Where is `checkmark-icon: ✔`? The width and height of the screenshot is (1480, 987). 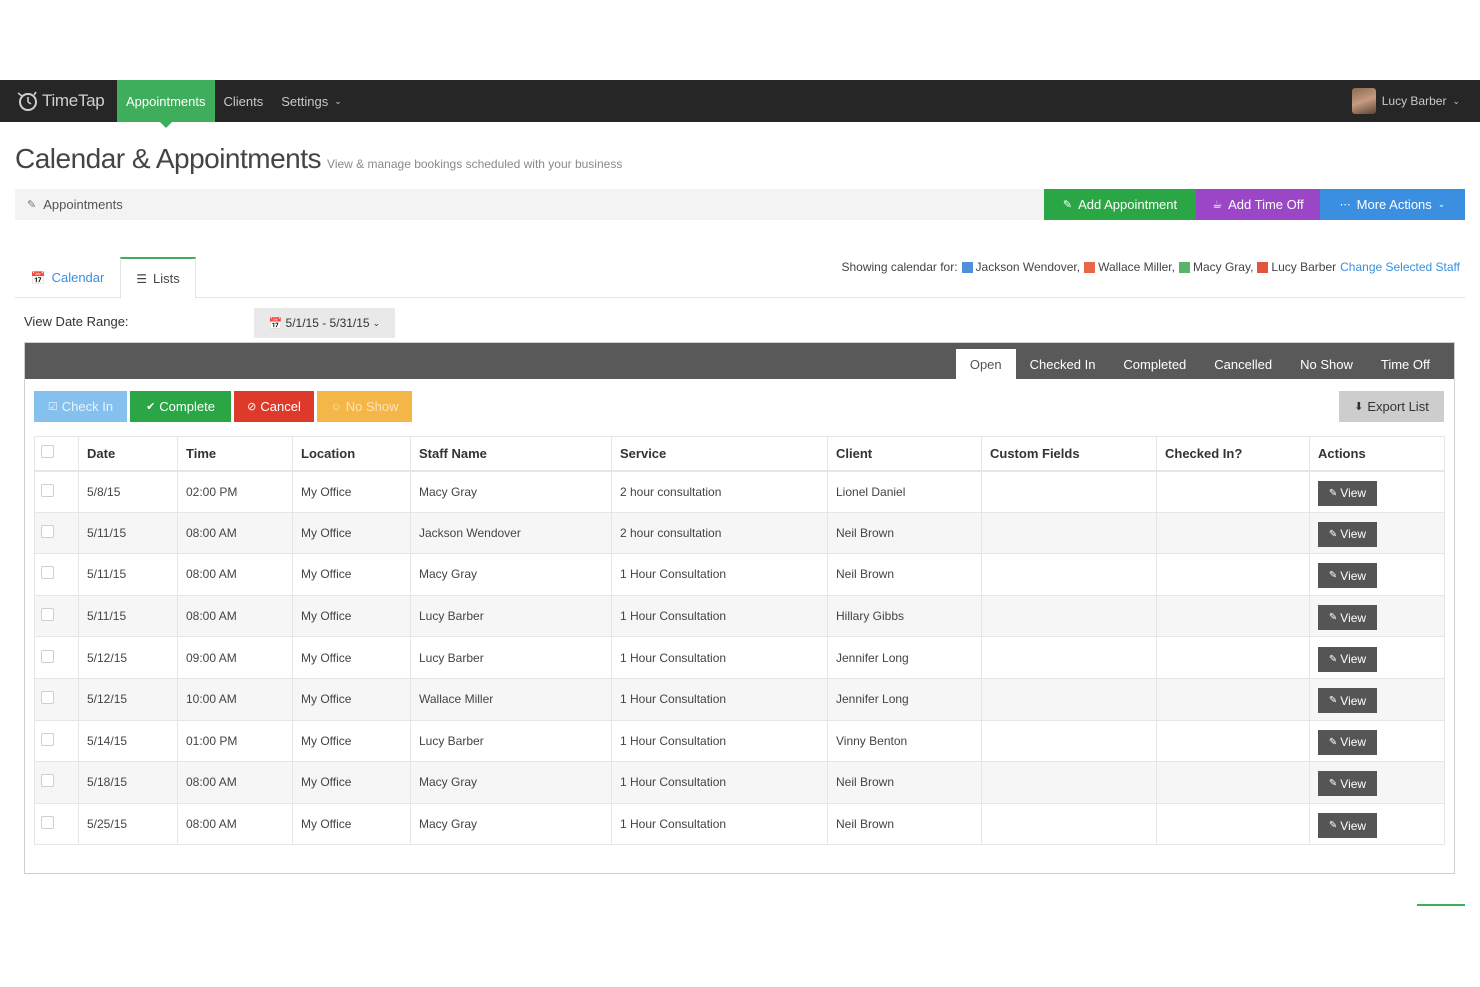 checkmark-icon: ✔ is located at coordinates (151, 407).